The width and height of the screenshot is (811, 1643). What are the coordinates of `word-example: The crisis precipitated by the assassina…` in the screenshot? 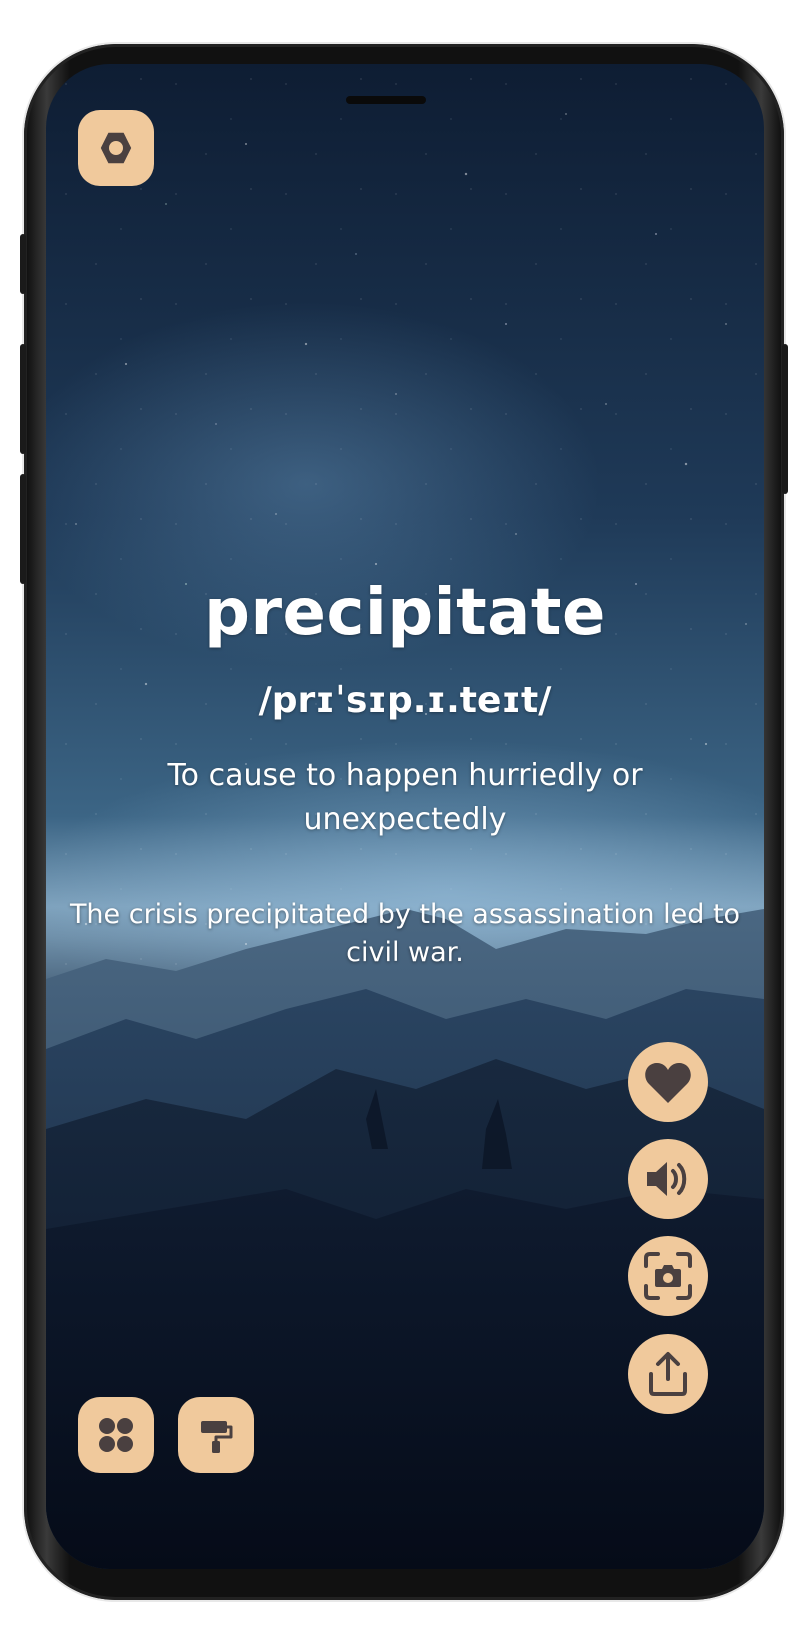 It's located at (405, 933).